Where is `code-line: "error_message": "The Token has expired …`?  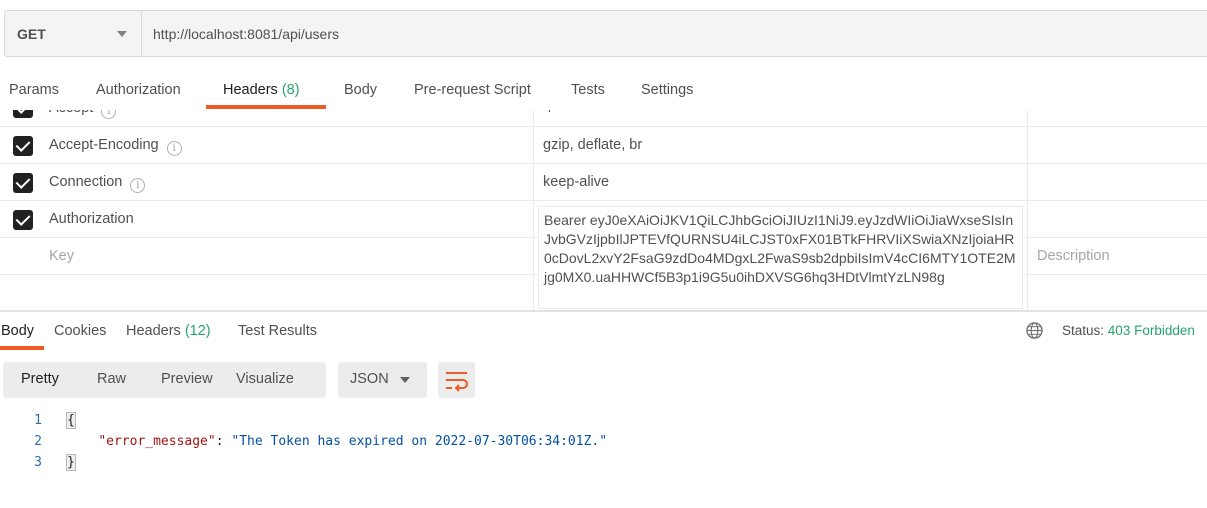 code-line: "error_message": "The Token has expired … is located at coordinates (337, 441).